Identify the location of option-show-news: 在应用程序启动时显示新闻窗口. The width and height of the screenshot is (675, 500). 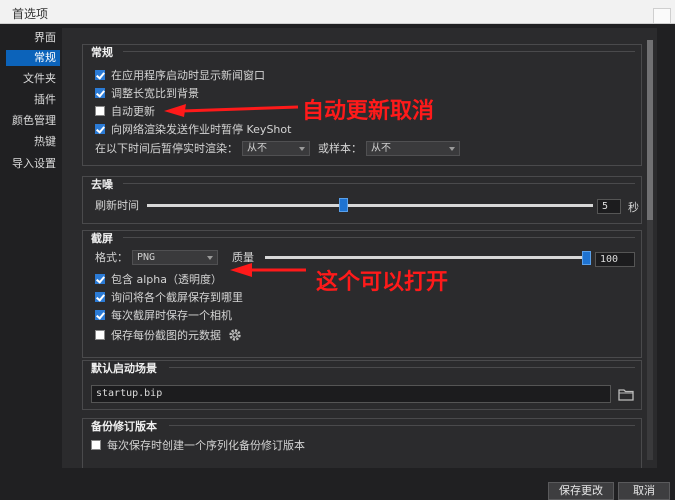
(180, 75).